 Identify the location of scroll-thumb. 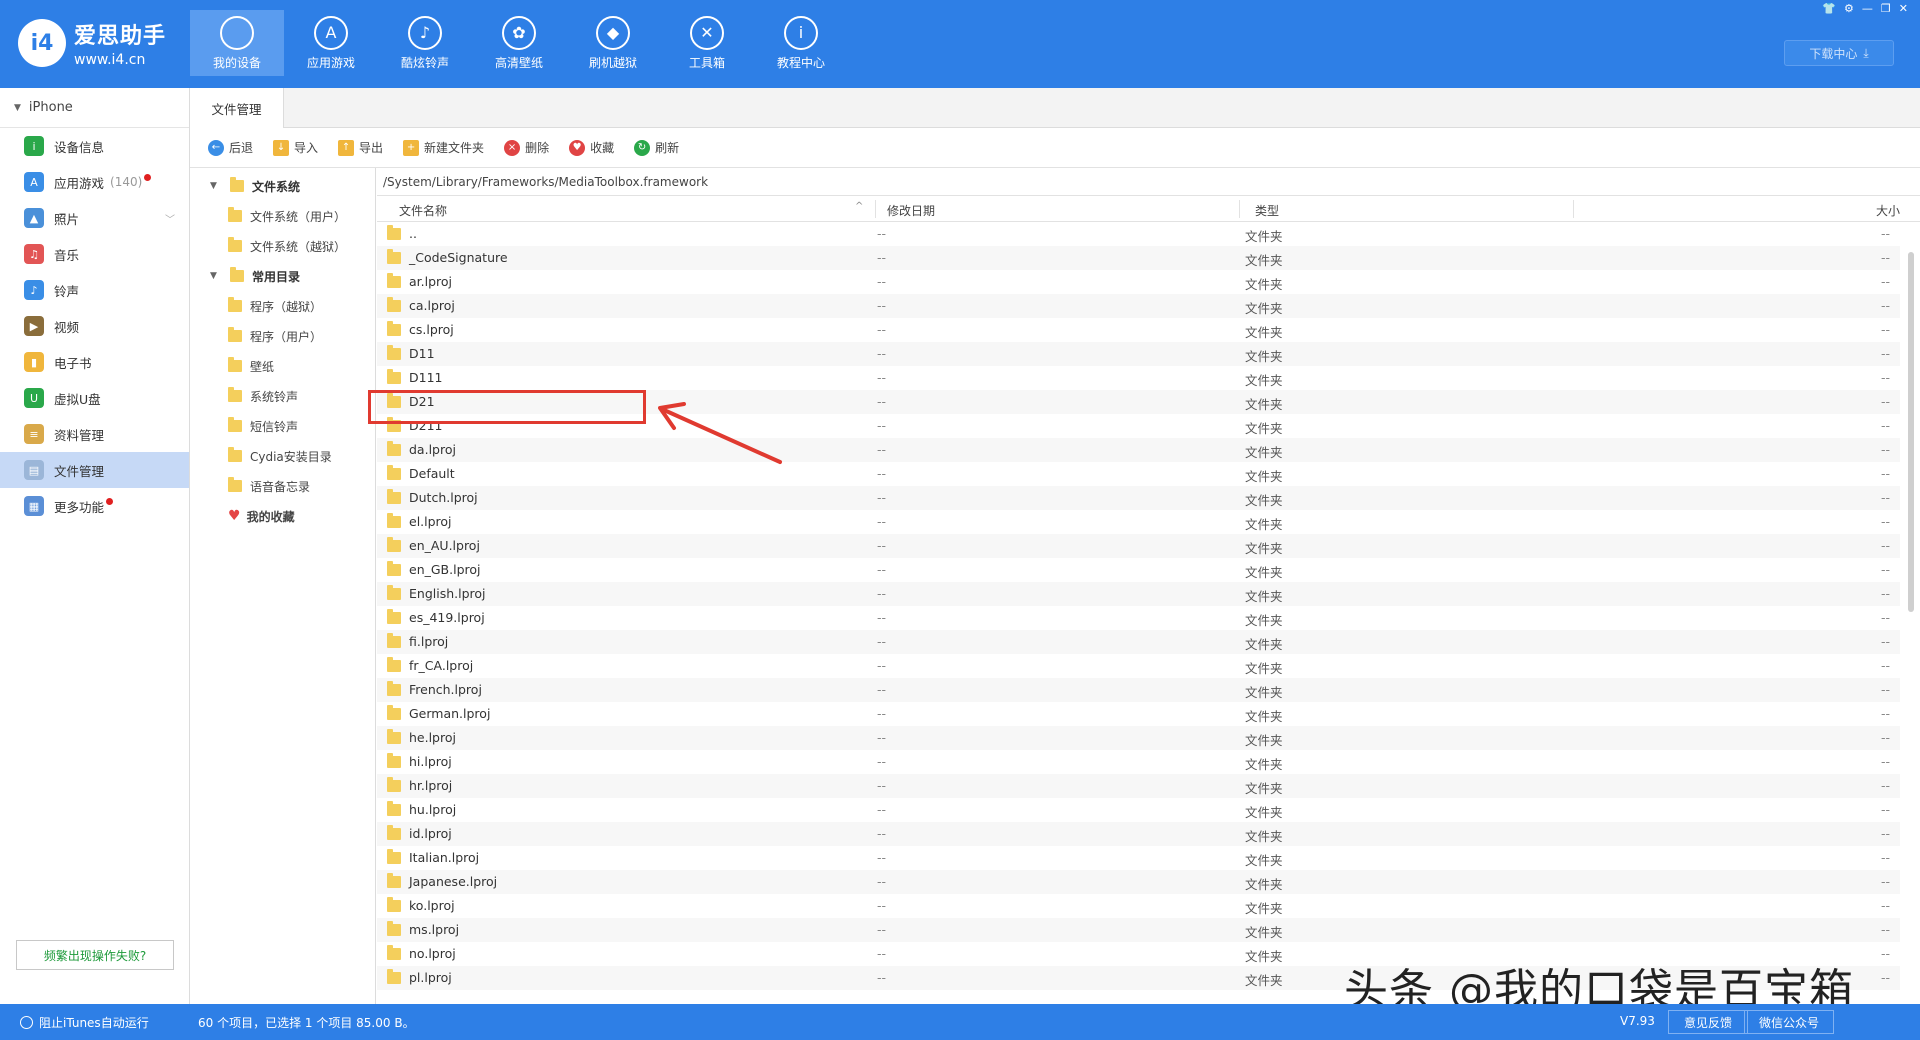
(1911, 432).